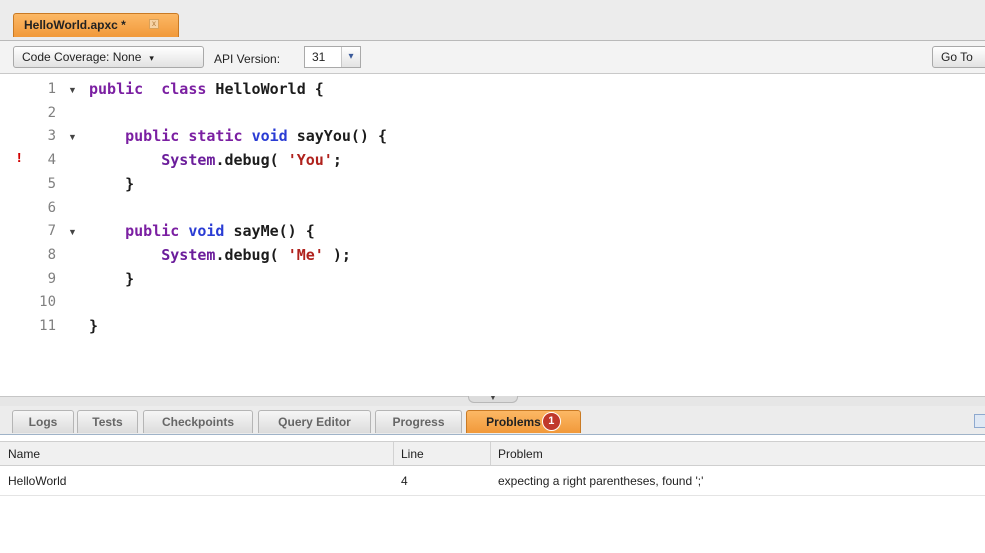  I want to click on tab-logs: Logs, so click(43, 421).